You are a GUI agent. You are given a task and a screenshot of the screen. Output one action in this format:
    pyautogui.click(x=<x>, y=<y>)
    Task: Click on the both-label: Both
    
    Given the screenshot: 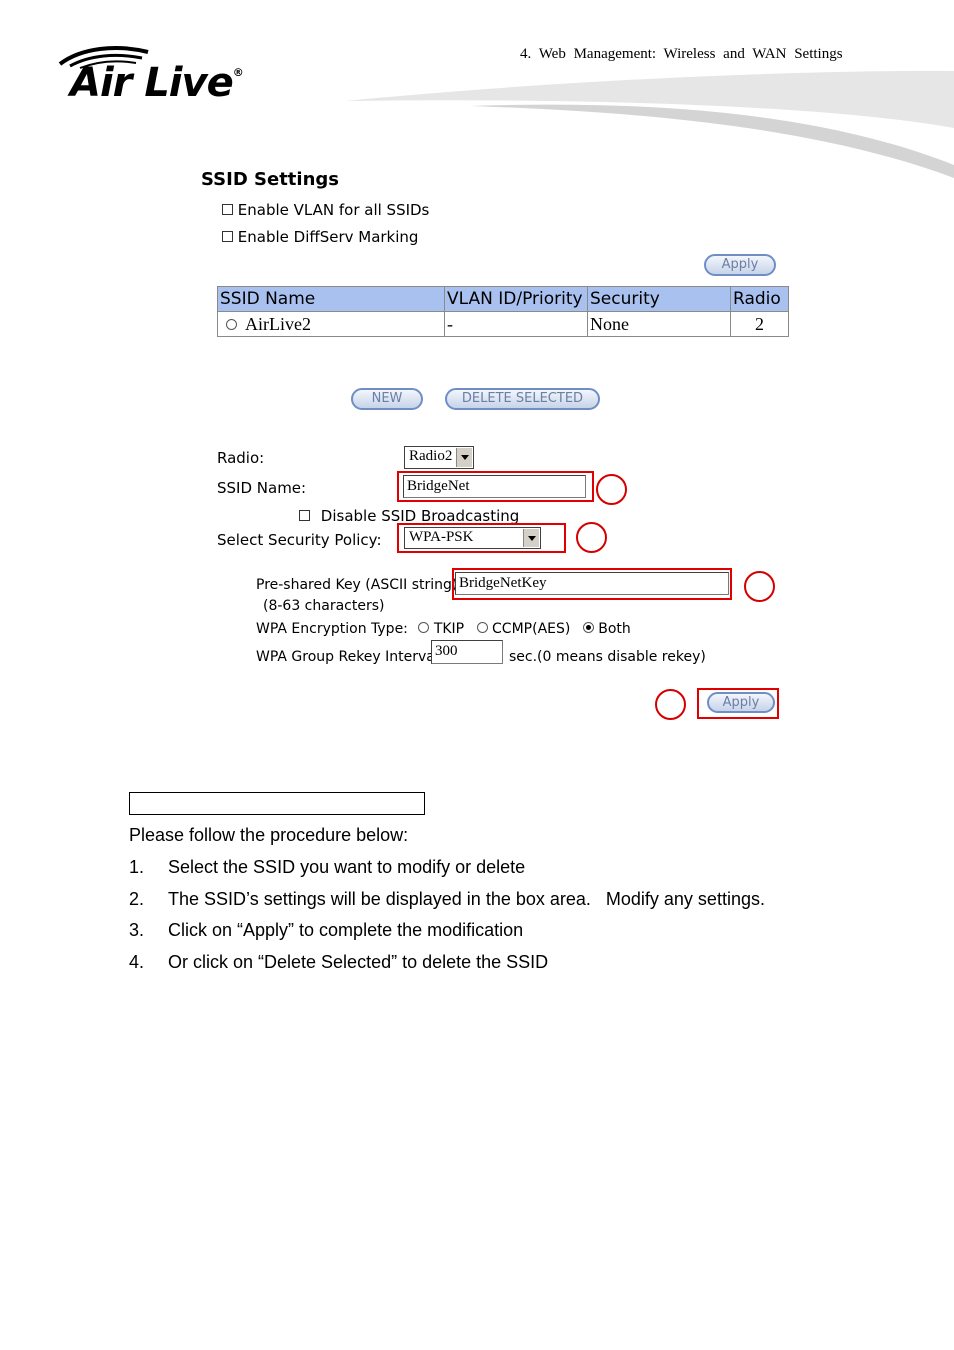 What is the action you would take?
    pyautogui.click(x=614, y=629)
    